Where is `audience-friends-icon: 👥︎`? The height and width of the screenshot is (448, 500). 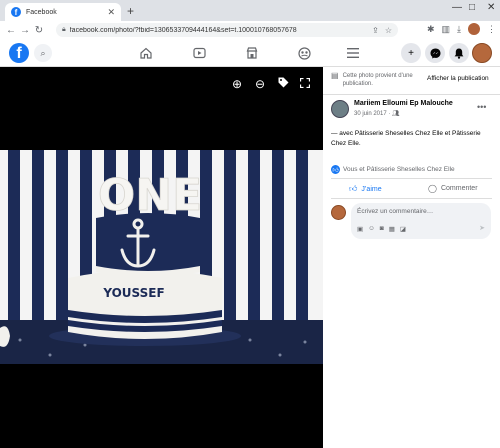 audience-friends-icon: 👥︎ is located at coordinates (396, 114).